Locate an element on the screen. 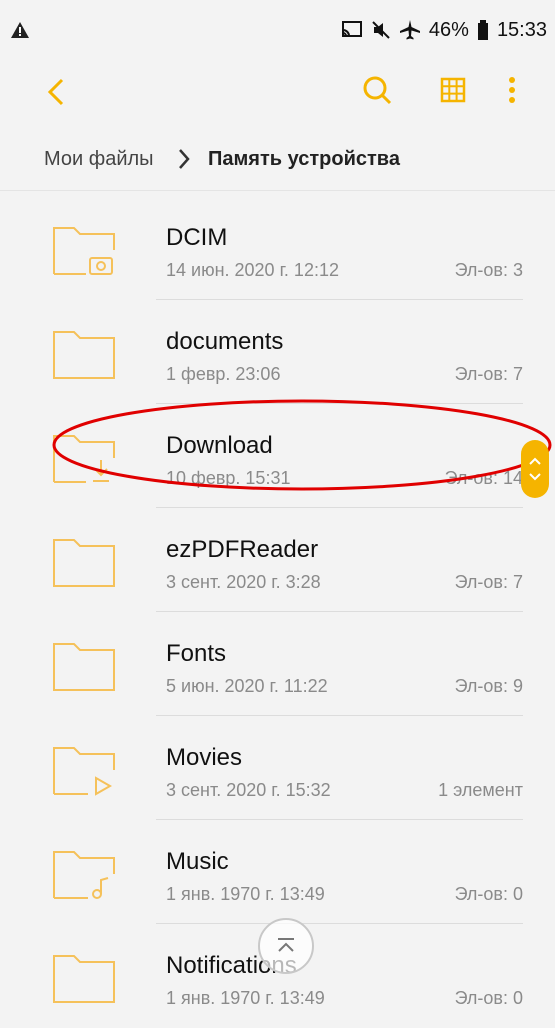  breadcrumb-current: Память устройства is located at coordinates (304, 159).